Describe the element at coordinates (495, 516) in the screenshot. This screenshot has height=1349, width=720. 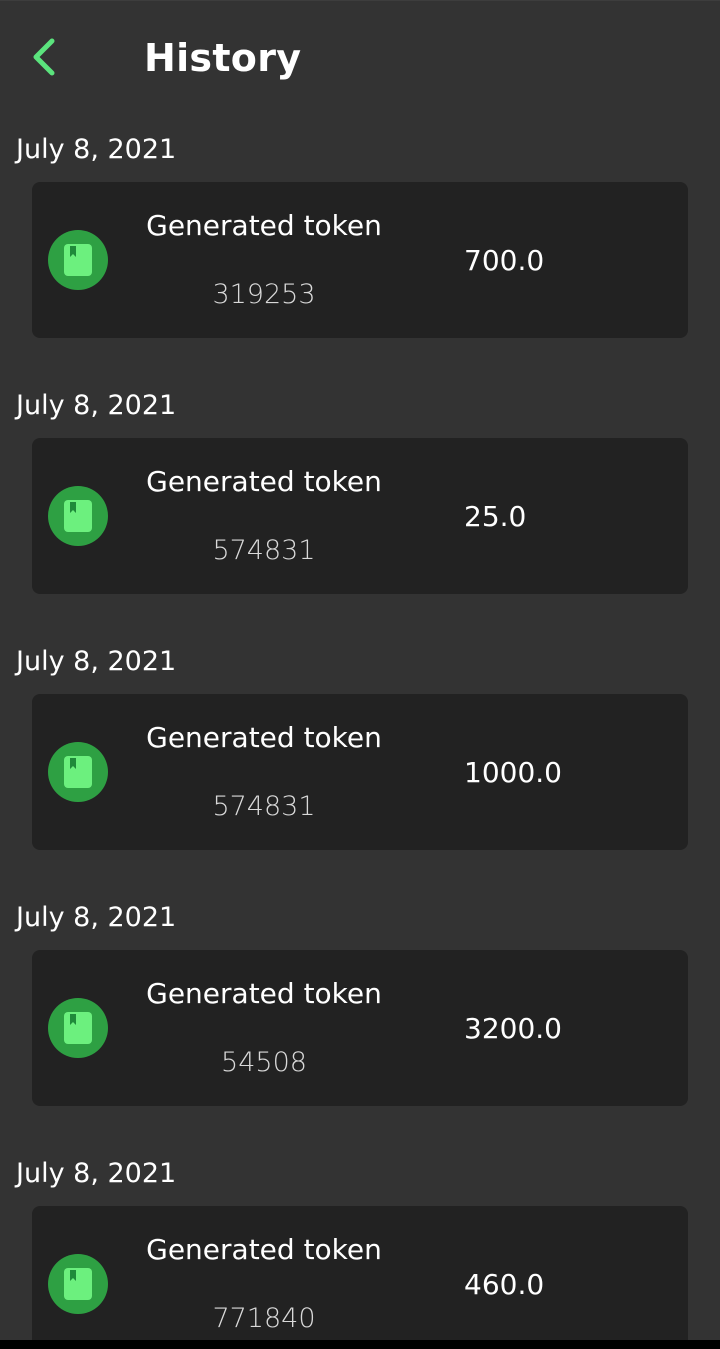
I see `amount-value: 25.0` at that location.